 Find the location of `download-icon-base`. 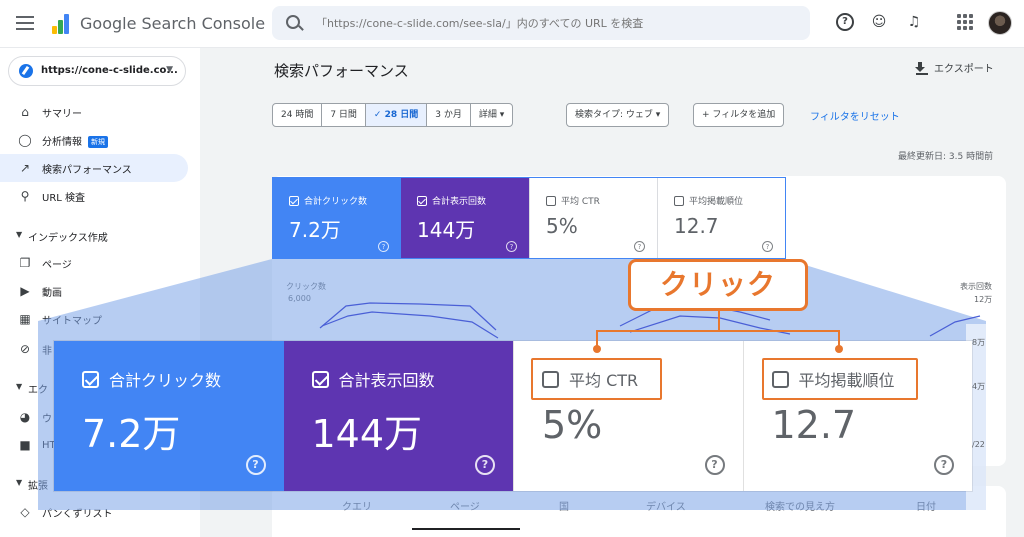

download-icon-base is located at coordinates (922, 74).